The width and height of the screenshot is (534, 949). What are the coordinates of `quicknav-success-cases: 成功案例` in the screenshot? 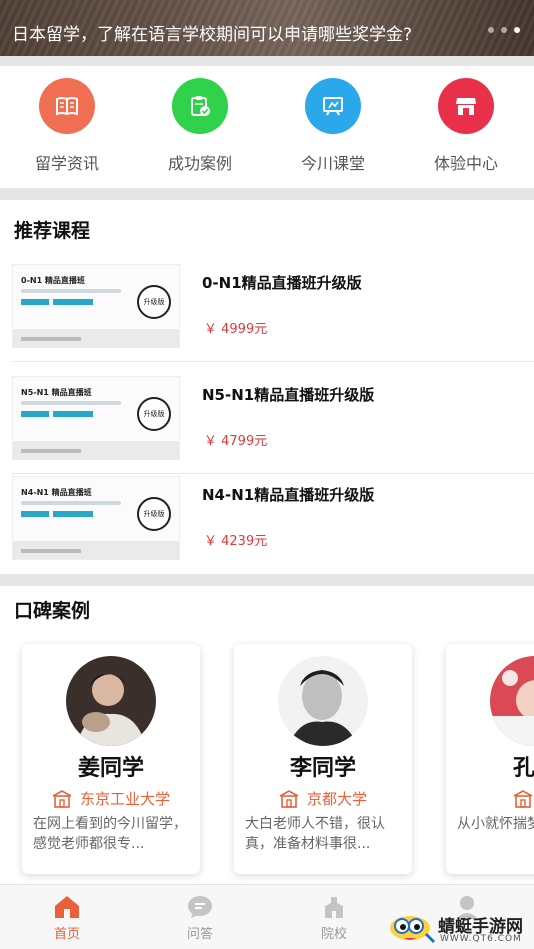 It's located at (200, 126).